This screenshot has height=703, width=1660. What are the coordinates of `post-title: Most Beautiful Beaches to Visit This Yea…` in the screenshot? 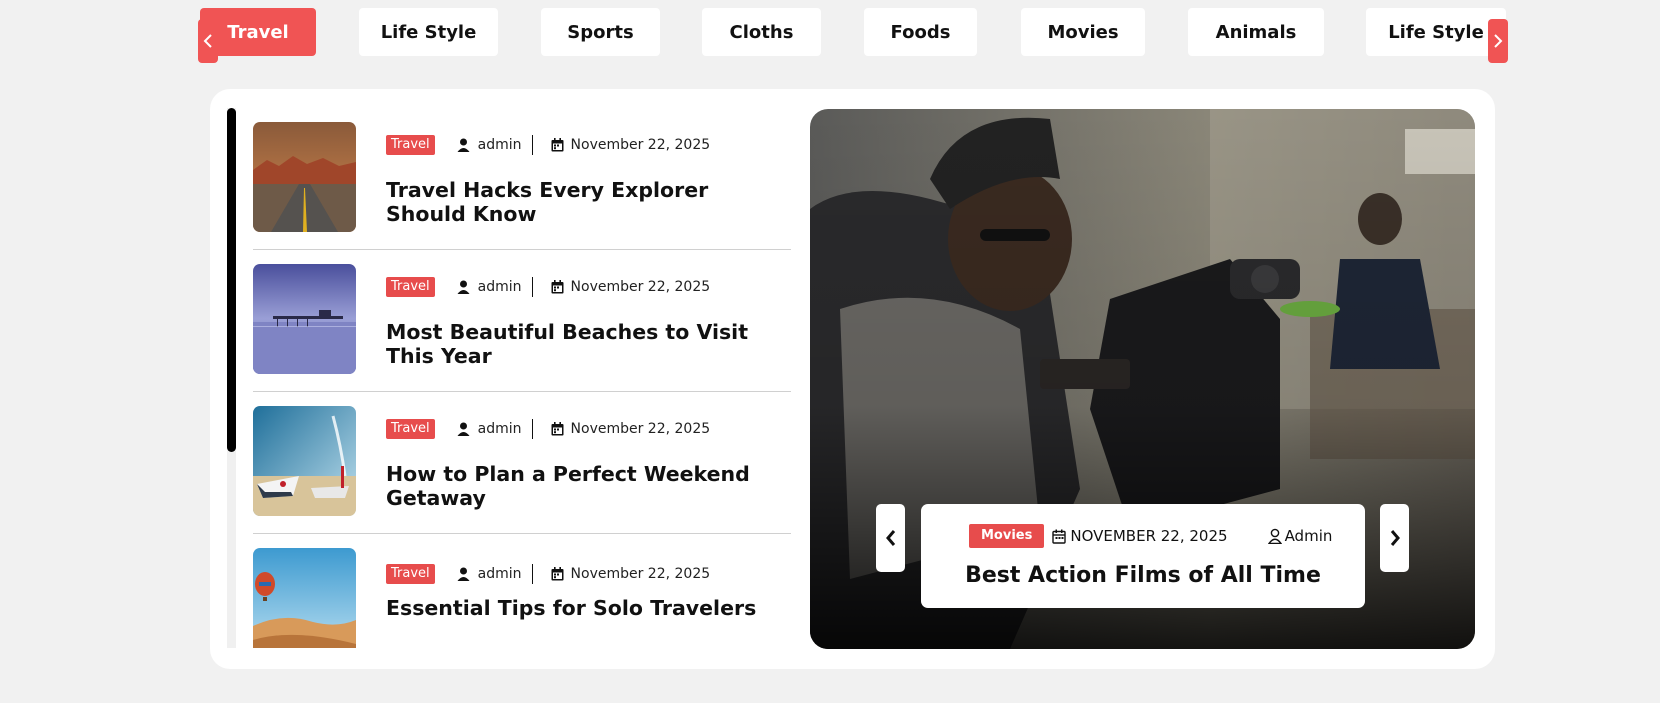 It's located at (586, 344).